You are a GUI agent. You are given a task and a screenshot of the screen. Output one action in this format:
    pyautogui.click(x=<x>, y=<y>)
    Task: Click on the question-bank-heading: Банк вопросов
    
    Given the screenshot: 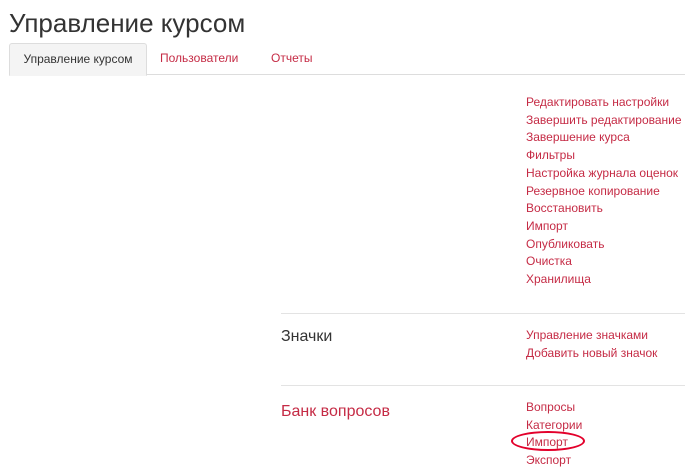 What is the action you would take?
    pyautogui.click(x=335, y=412)
    